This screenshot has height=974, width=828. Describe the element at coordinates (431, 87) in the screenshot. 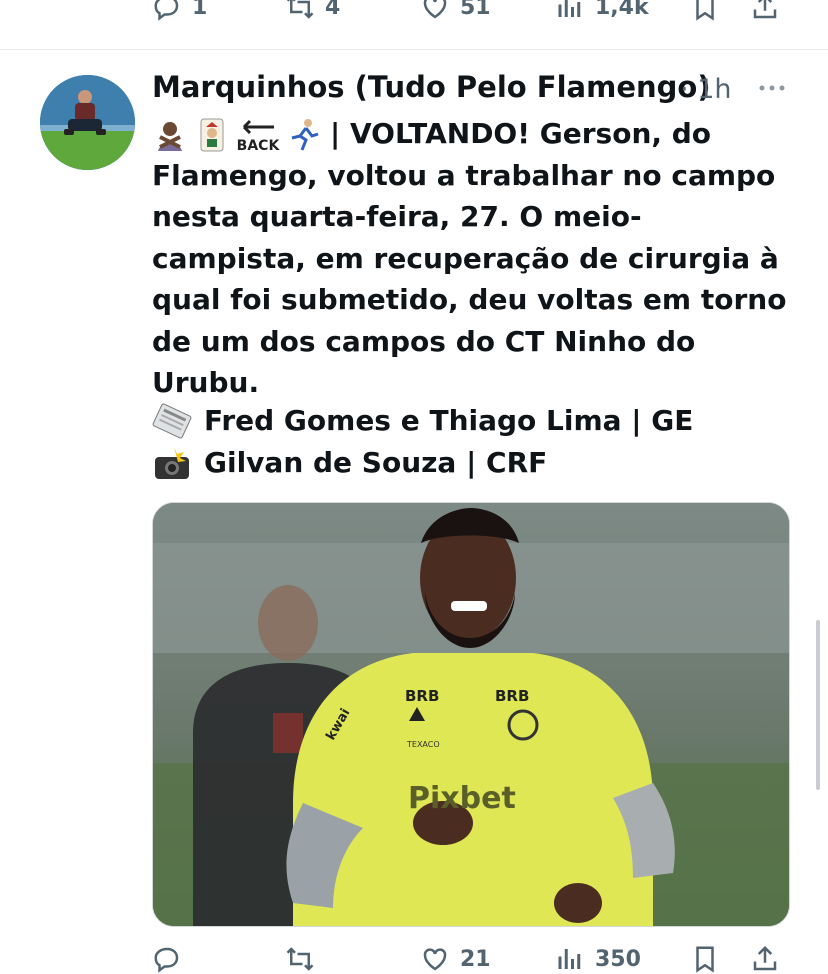

I see `author-name: Marquinhos (Tudo Pelo Flamengo)` at that location.